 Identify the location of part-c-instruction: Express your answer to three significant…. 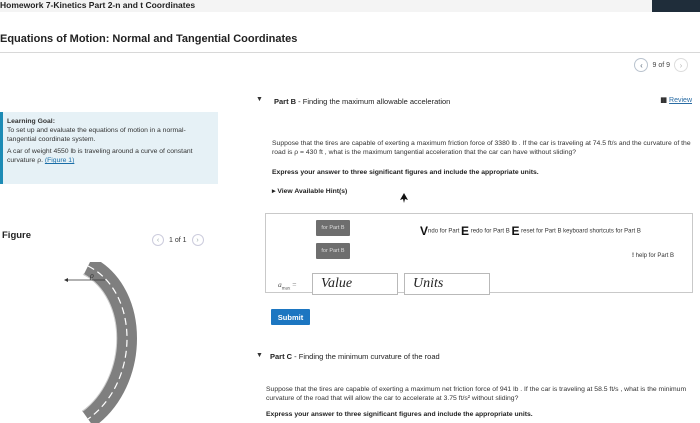
(399, 414).